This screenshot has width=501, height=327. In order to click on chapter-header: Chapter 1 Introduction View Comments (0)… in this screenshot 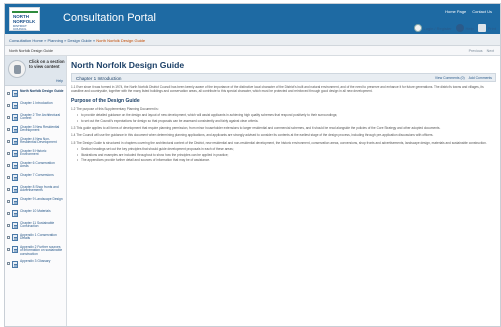, I will do `click(283, 77)`.